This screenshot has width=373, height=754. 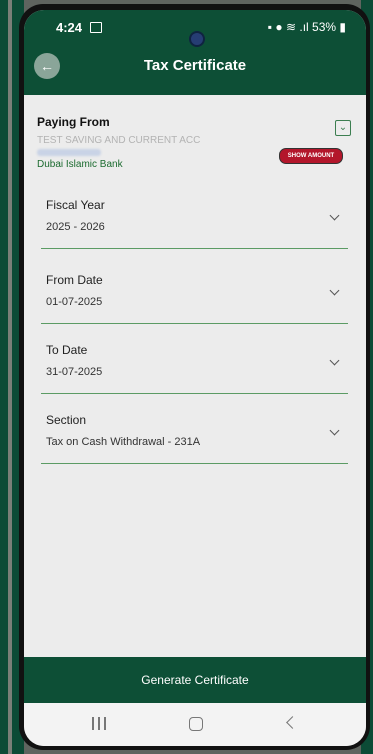 What do you see at coordinates (311, 156) in the screenshot?
I see `show-amount-button: SHOW AMOUNT` at bounding box center [311, 156].